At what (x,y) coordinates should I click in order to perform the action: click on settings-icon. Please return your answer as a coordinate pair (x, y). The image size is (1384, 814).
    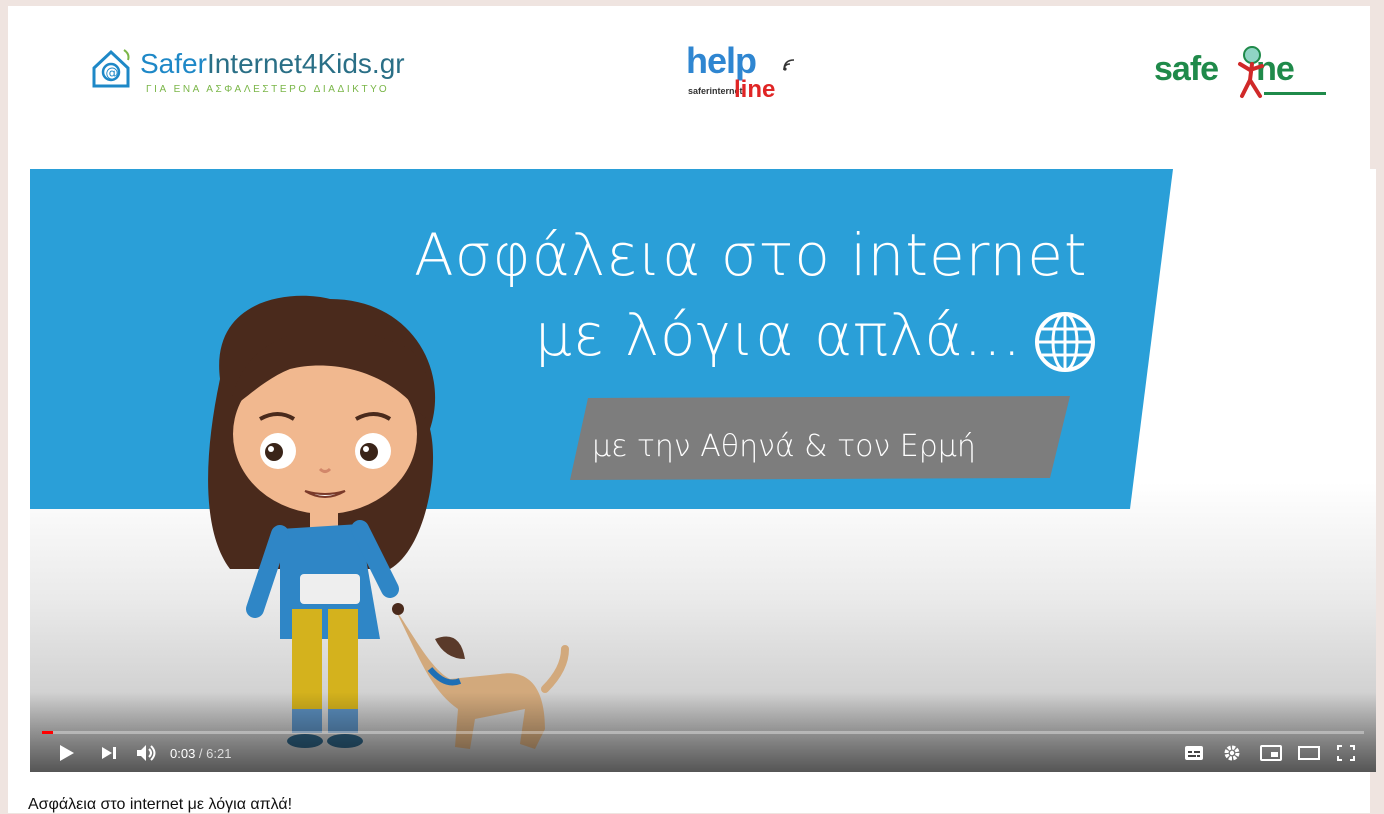
    Looking at the image, I should click on (1232, 753).